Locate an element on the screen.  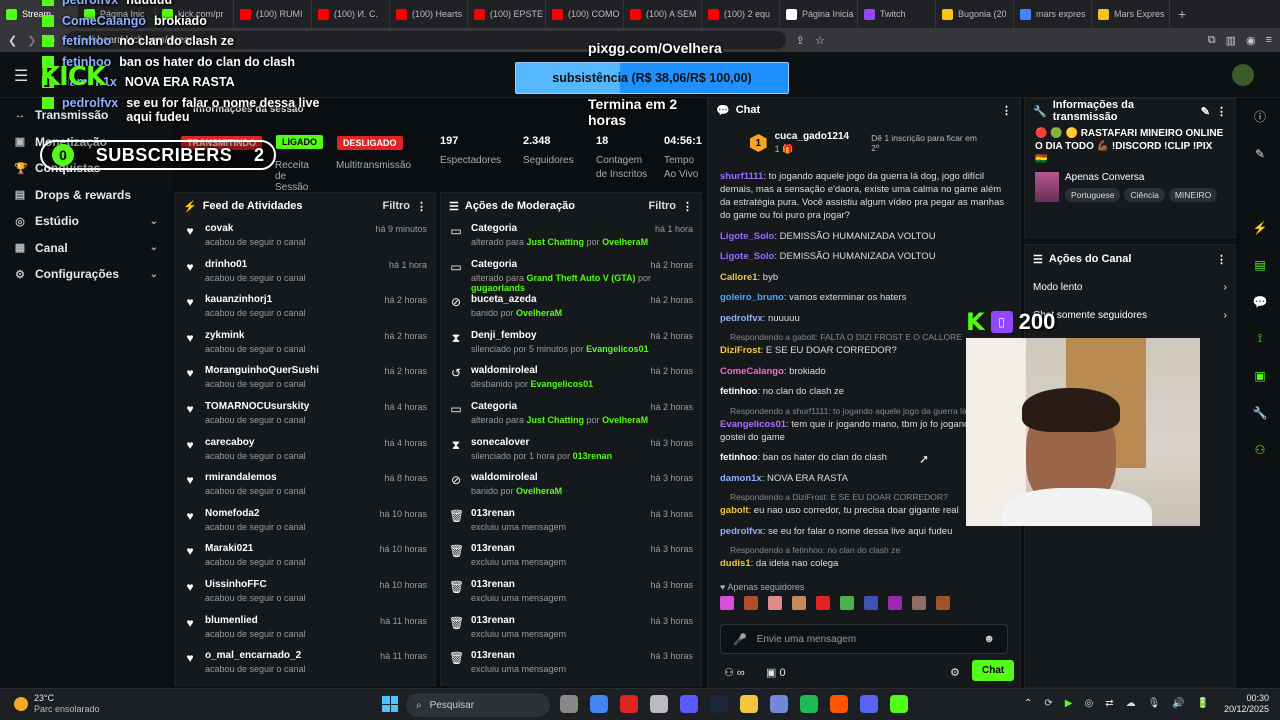
browser-tab: Bugonia (20 is located at coordinates (975, 14).